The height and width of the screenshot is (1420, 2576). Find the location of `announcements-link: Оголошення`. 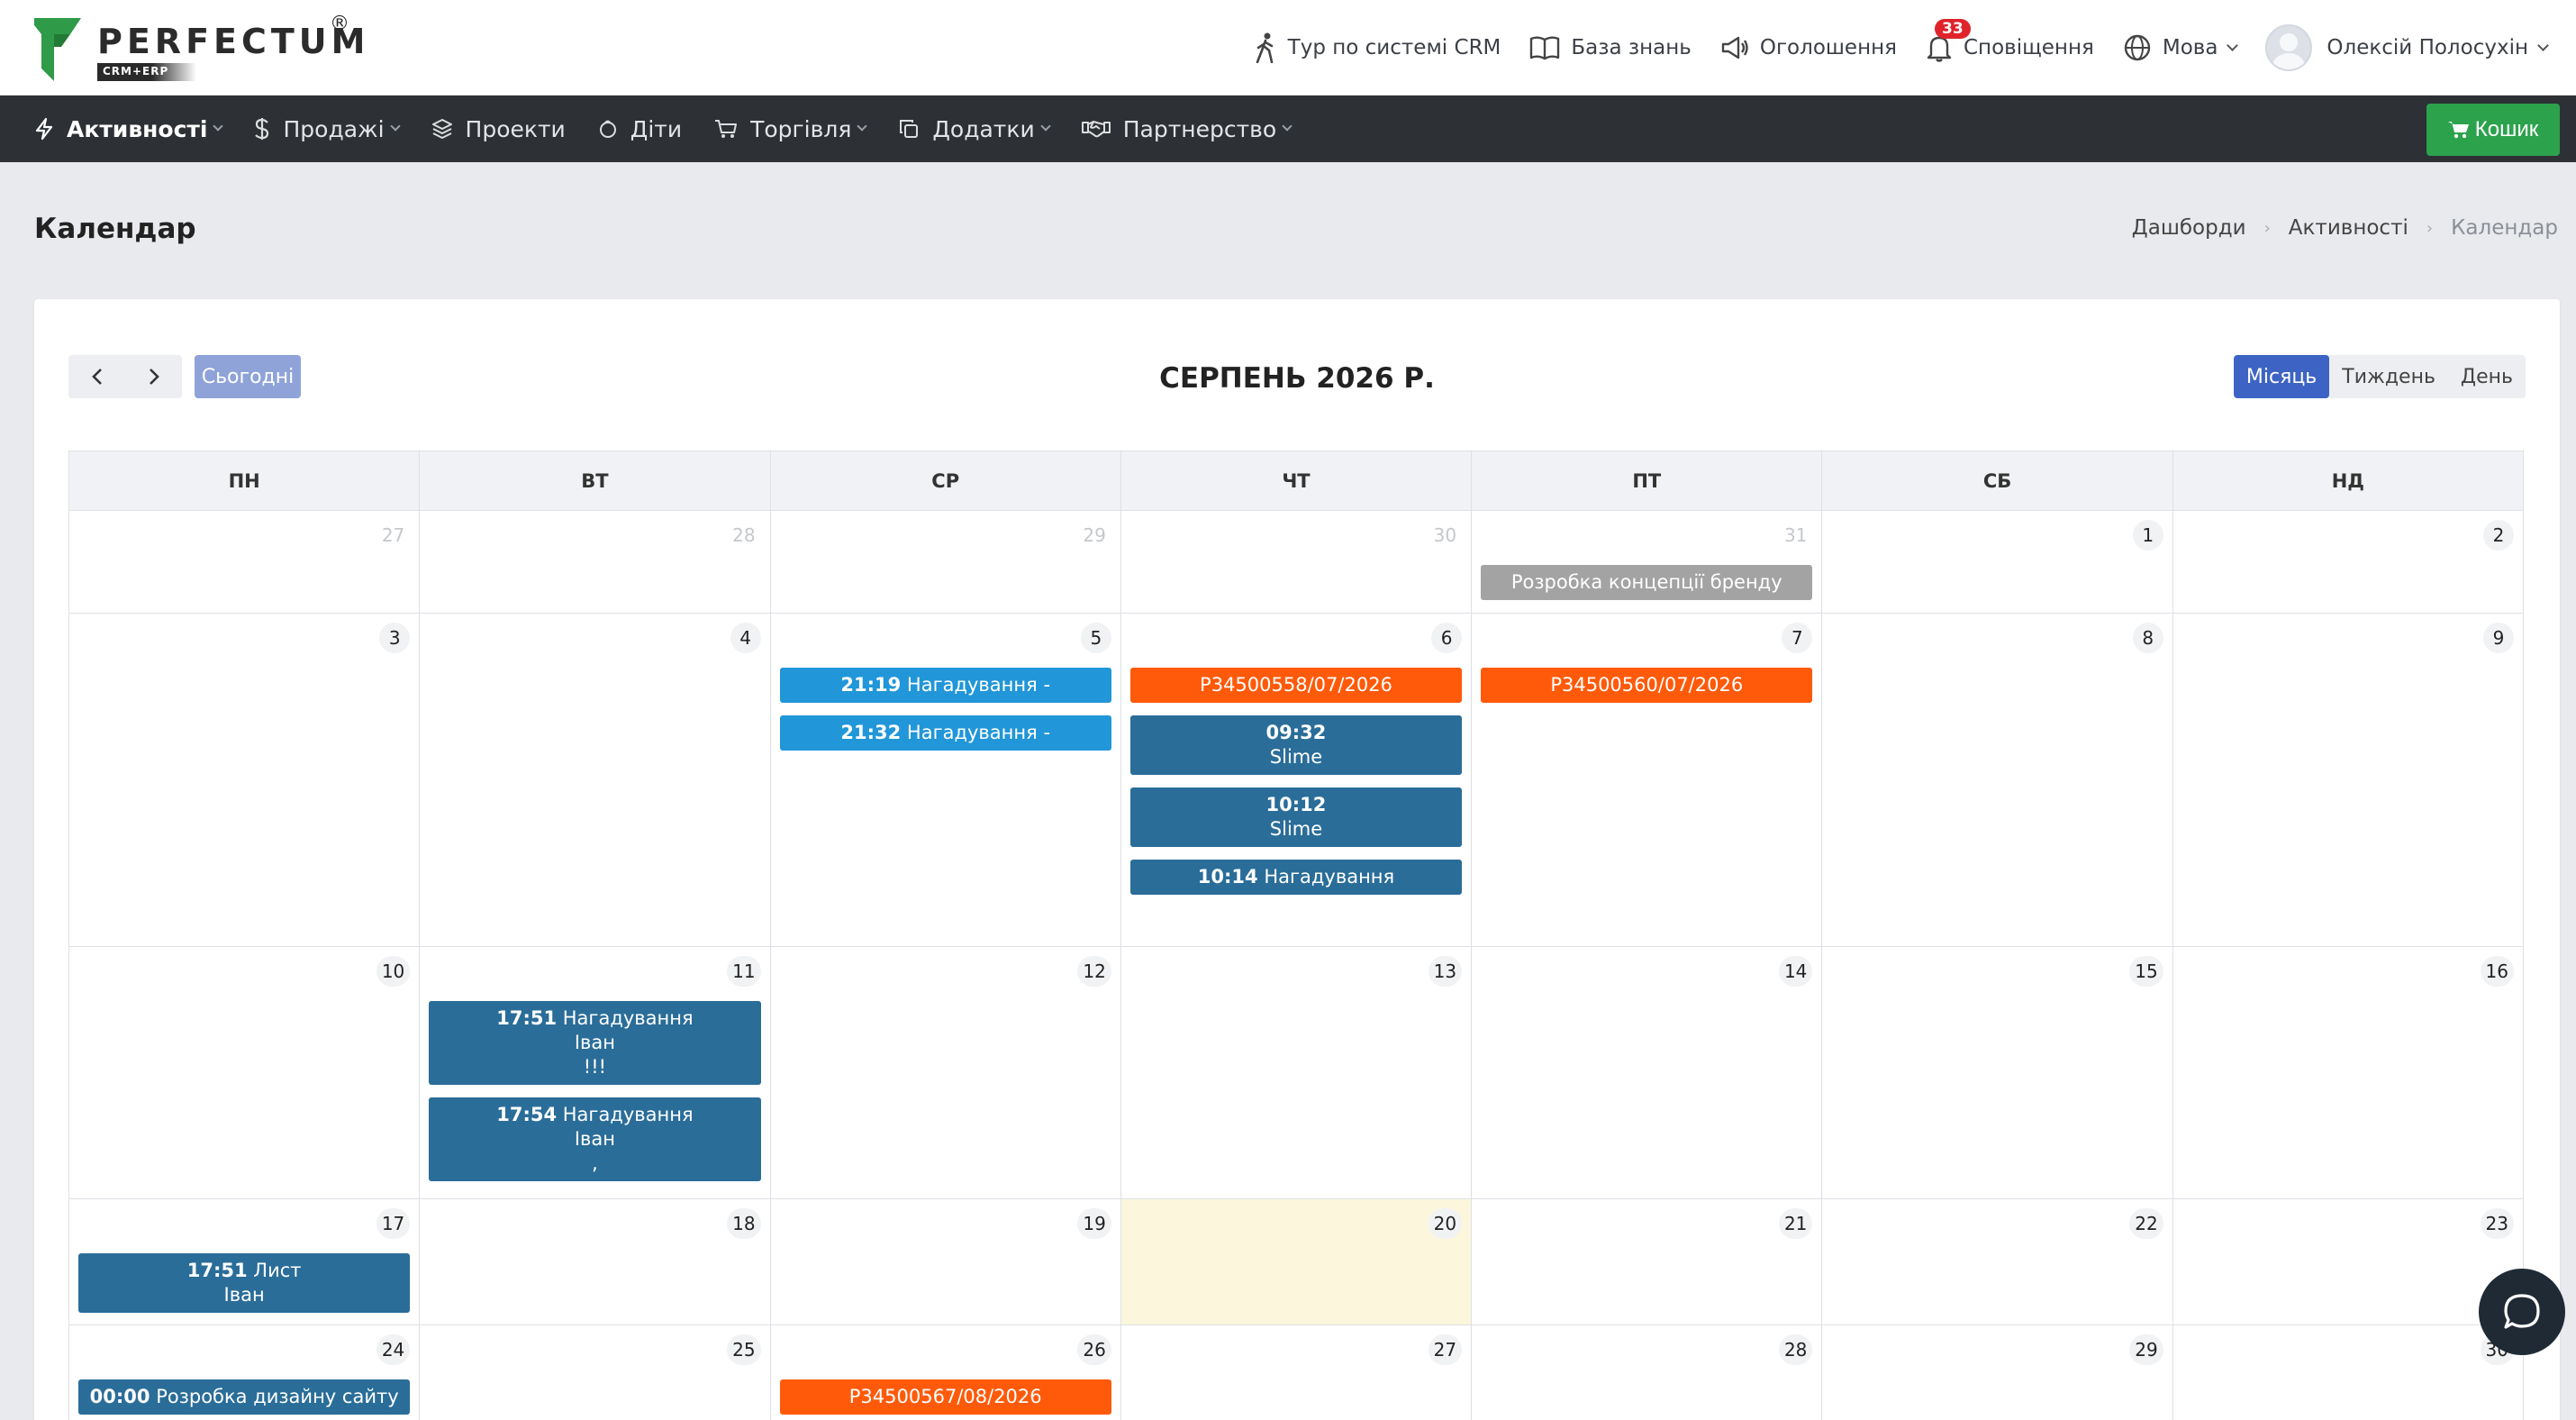

announcements-link: Оголошення is located at coordinates (1808, 48).